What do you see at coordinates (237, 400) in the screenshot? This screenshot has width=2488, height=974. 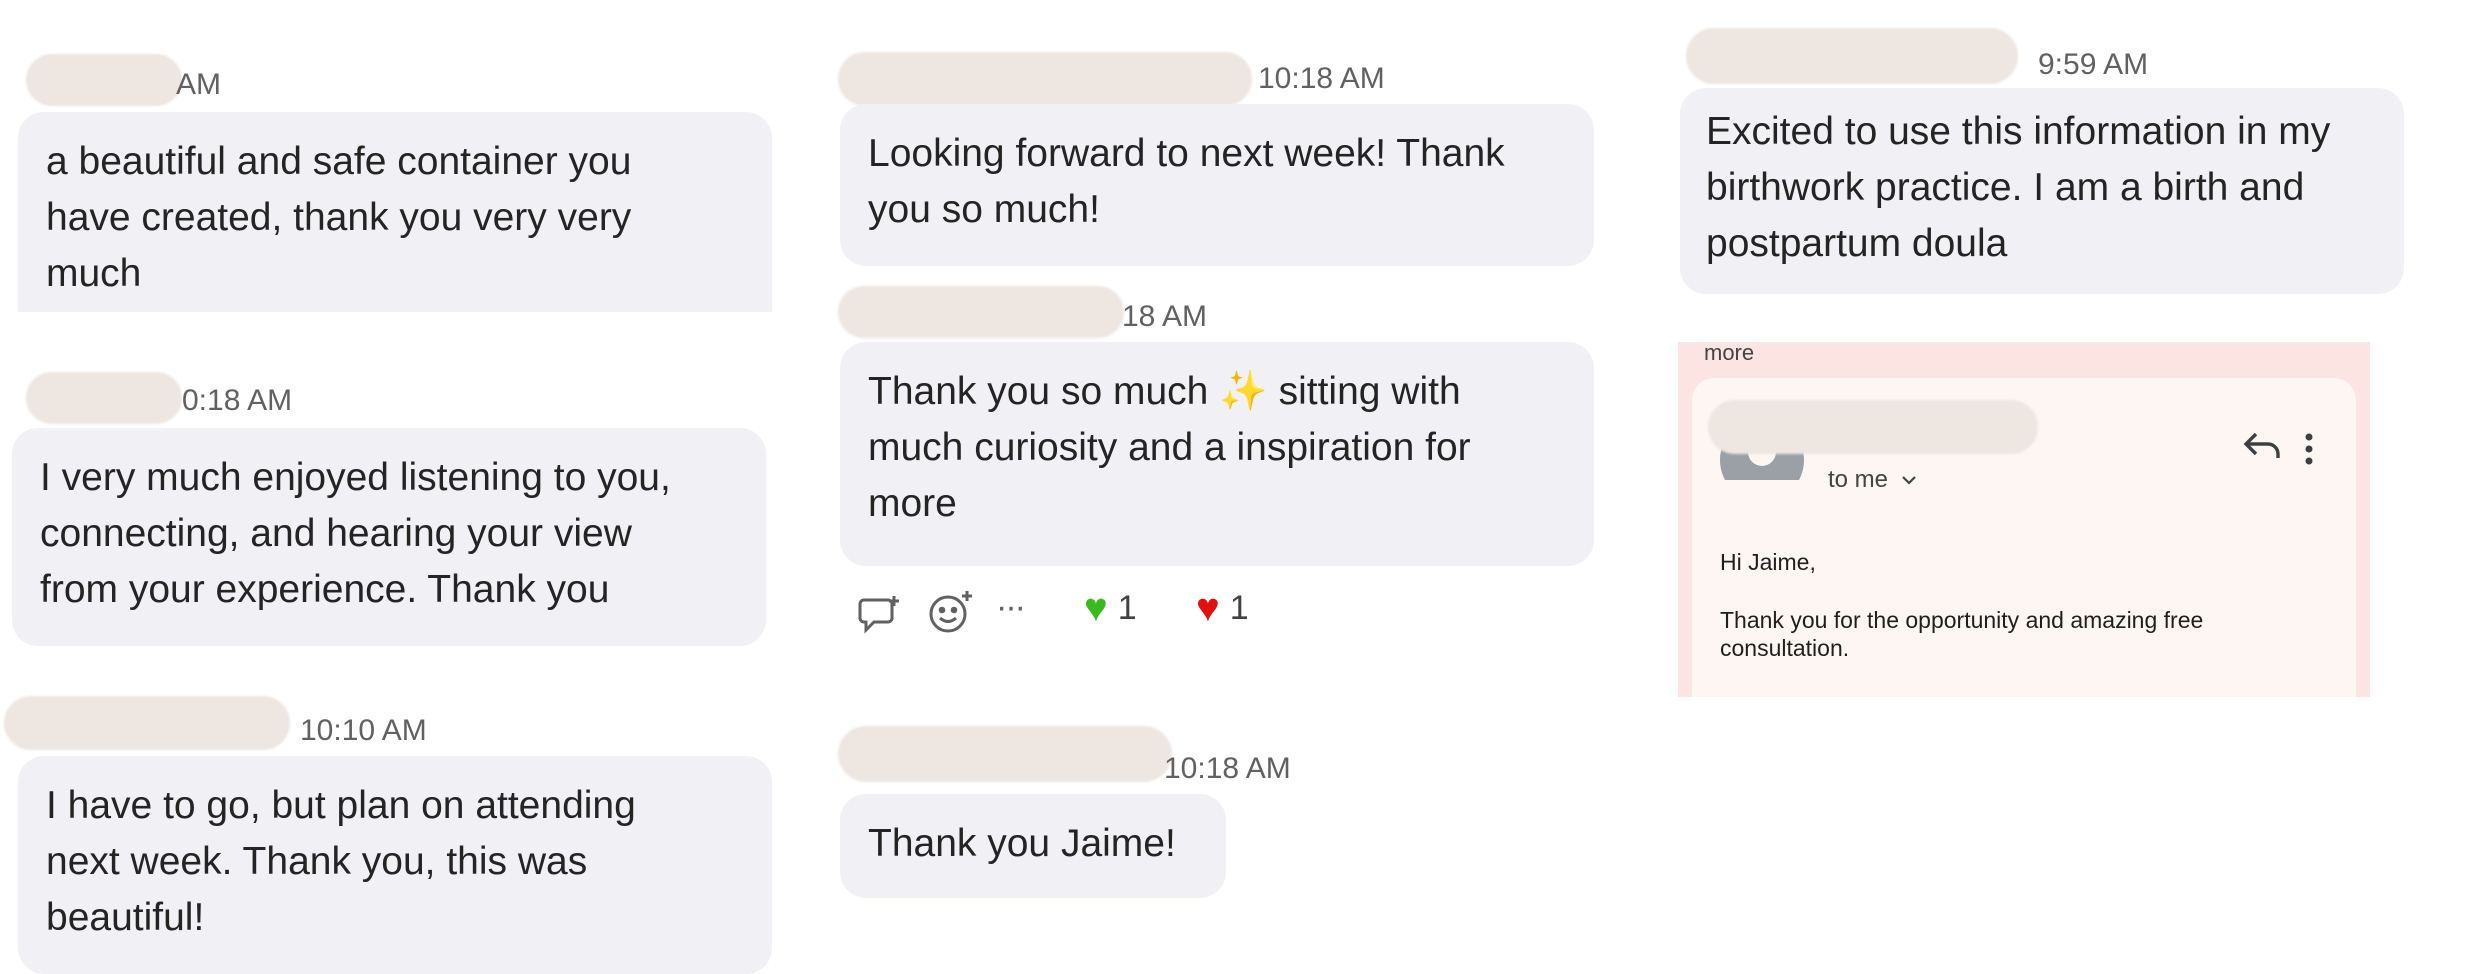 I see `message-timestamp: 0:18 AM` at bounding box center [237, 400].